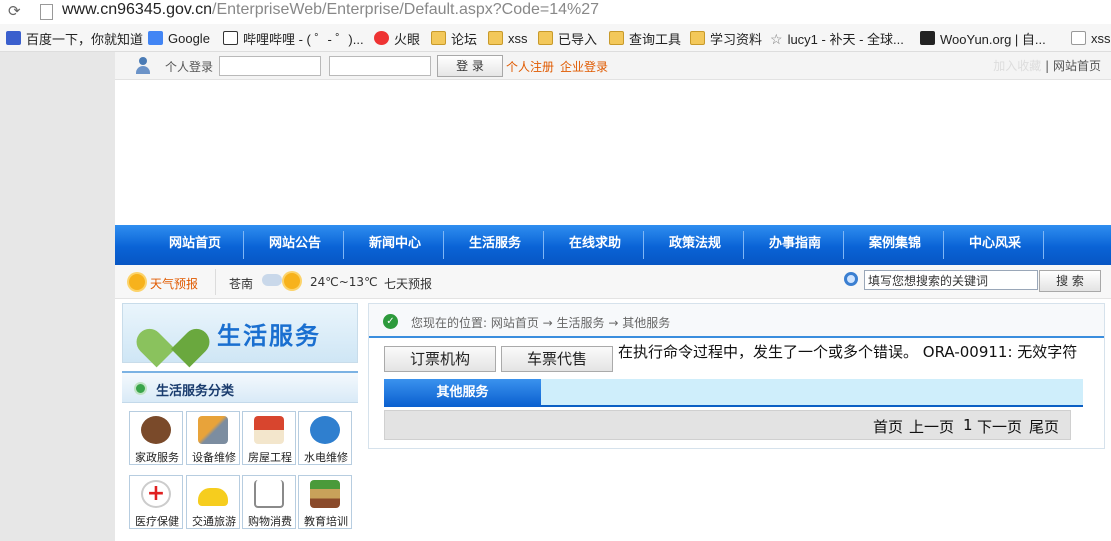 This screenshot has height=541, width=1111. I want to click on bookmark-label: 已导入, so click(578, 39).